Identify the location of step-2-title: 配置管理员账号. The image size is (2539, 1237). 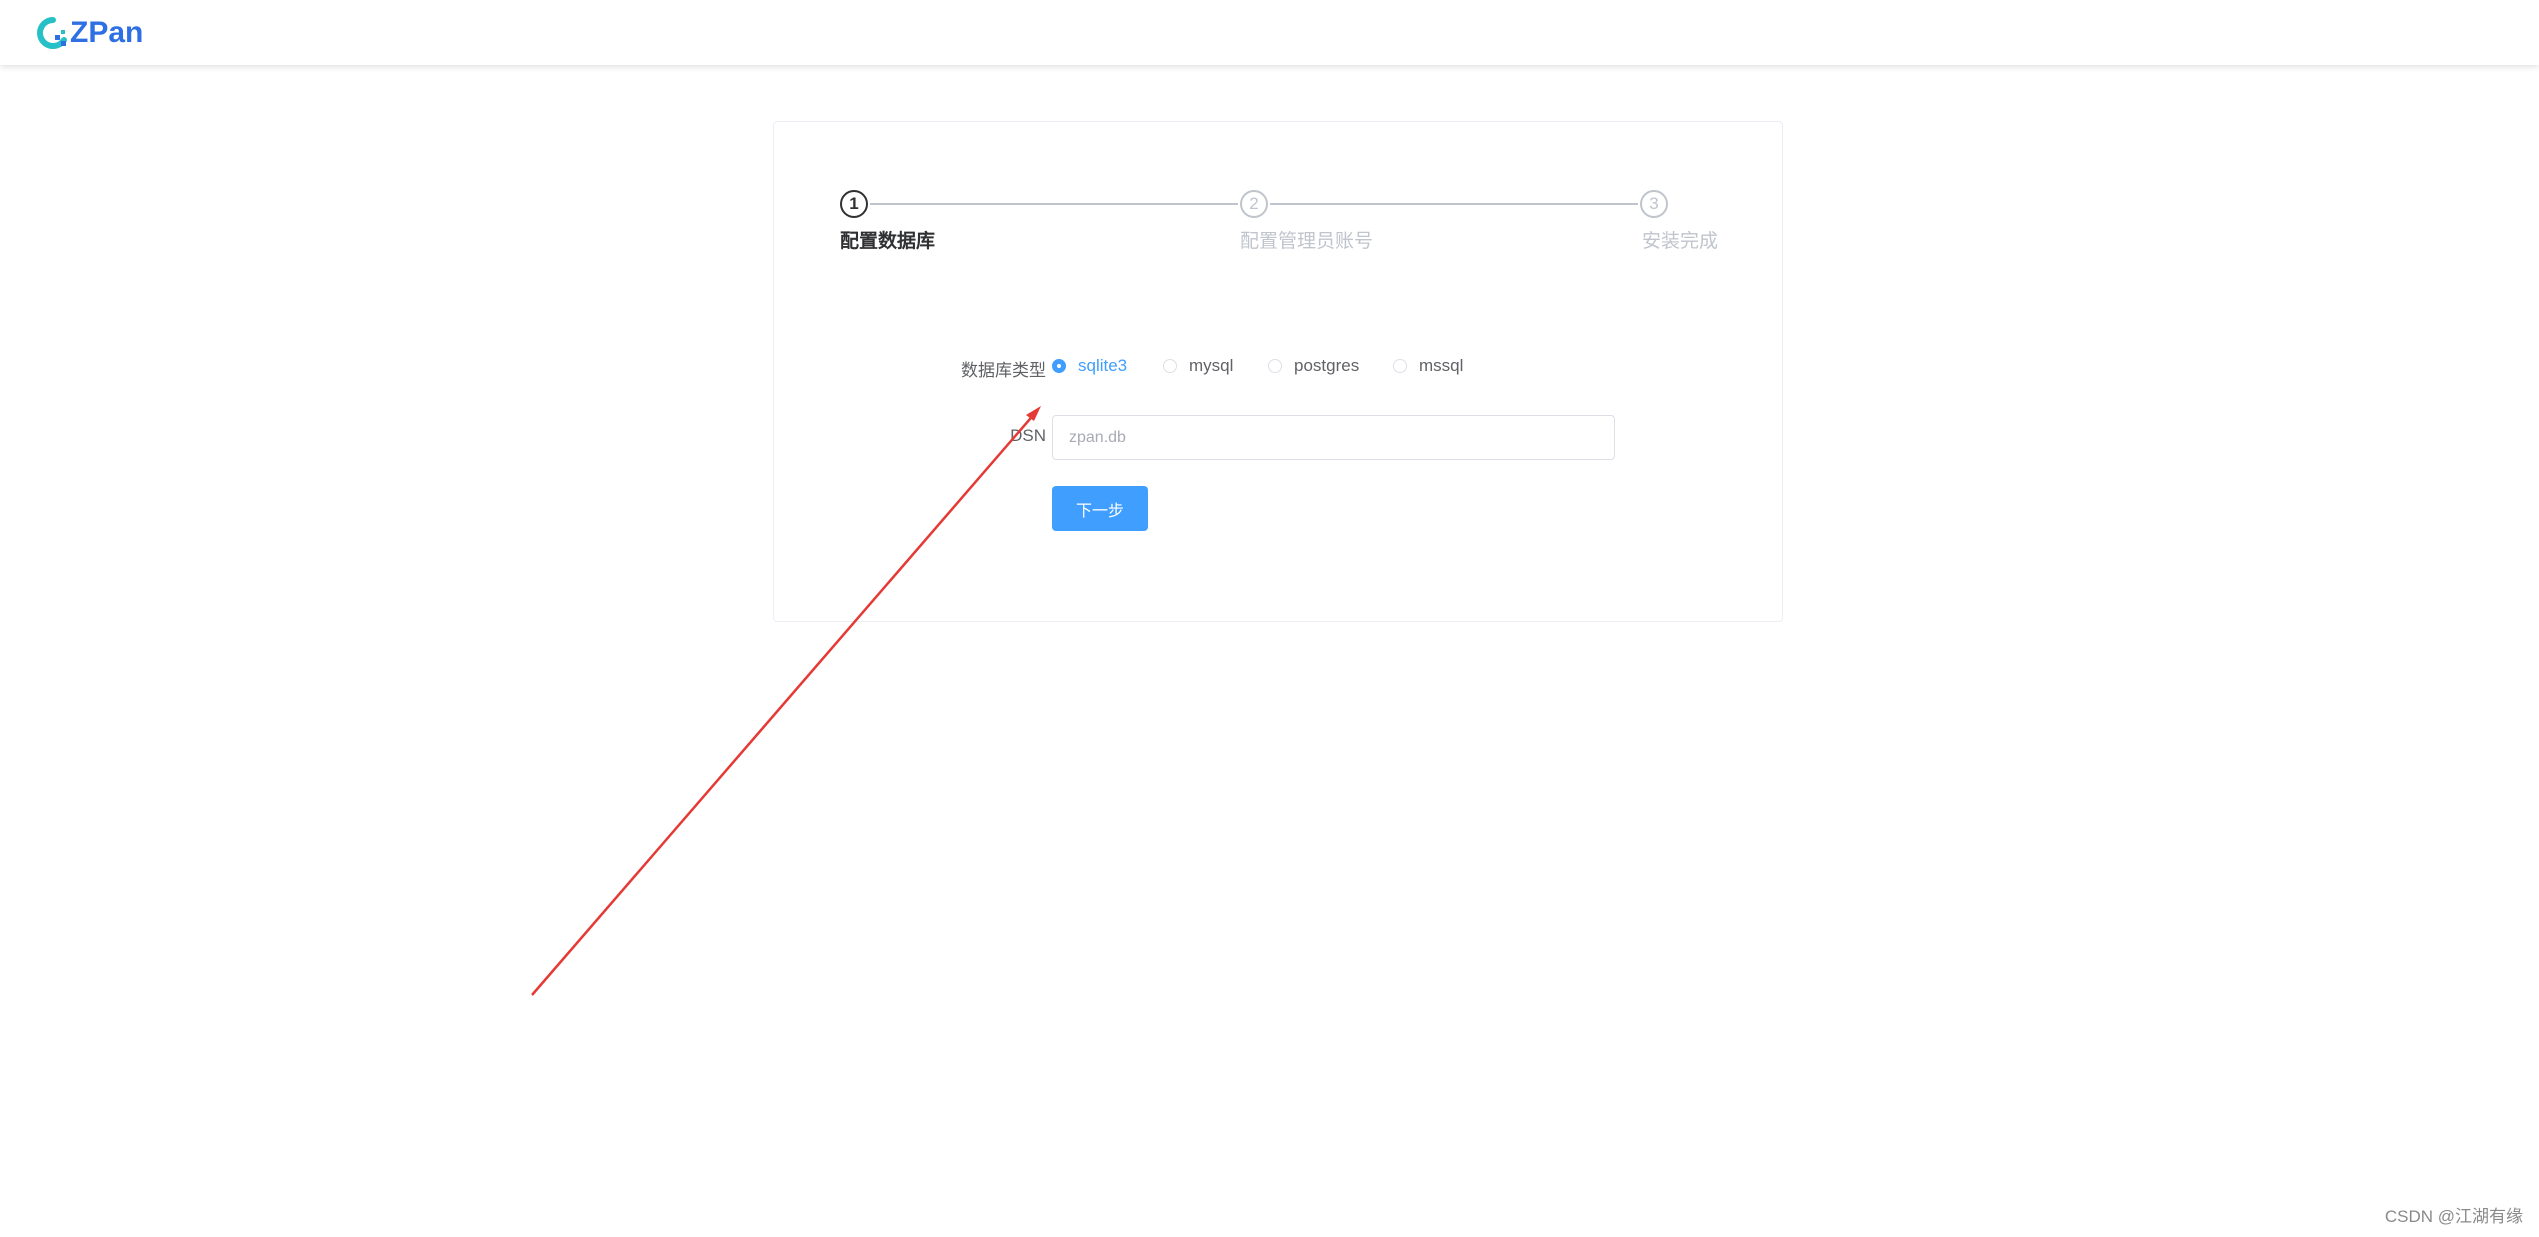
(1307, 241).